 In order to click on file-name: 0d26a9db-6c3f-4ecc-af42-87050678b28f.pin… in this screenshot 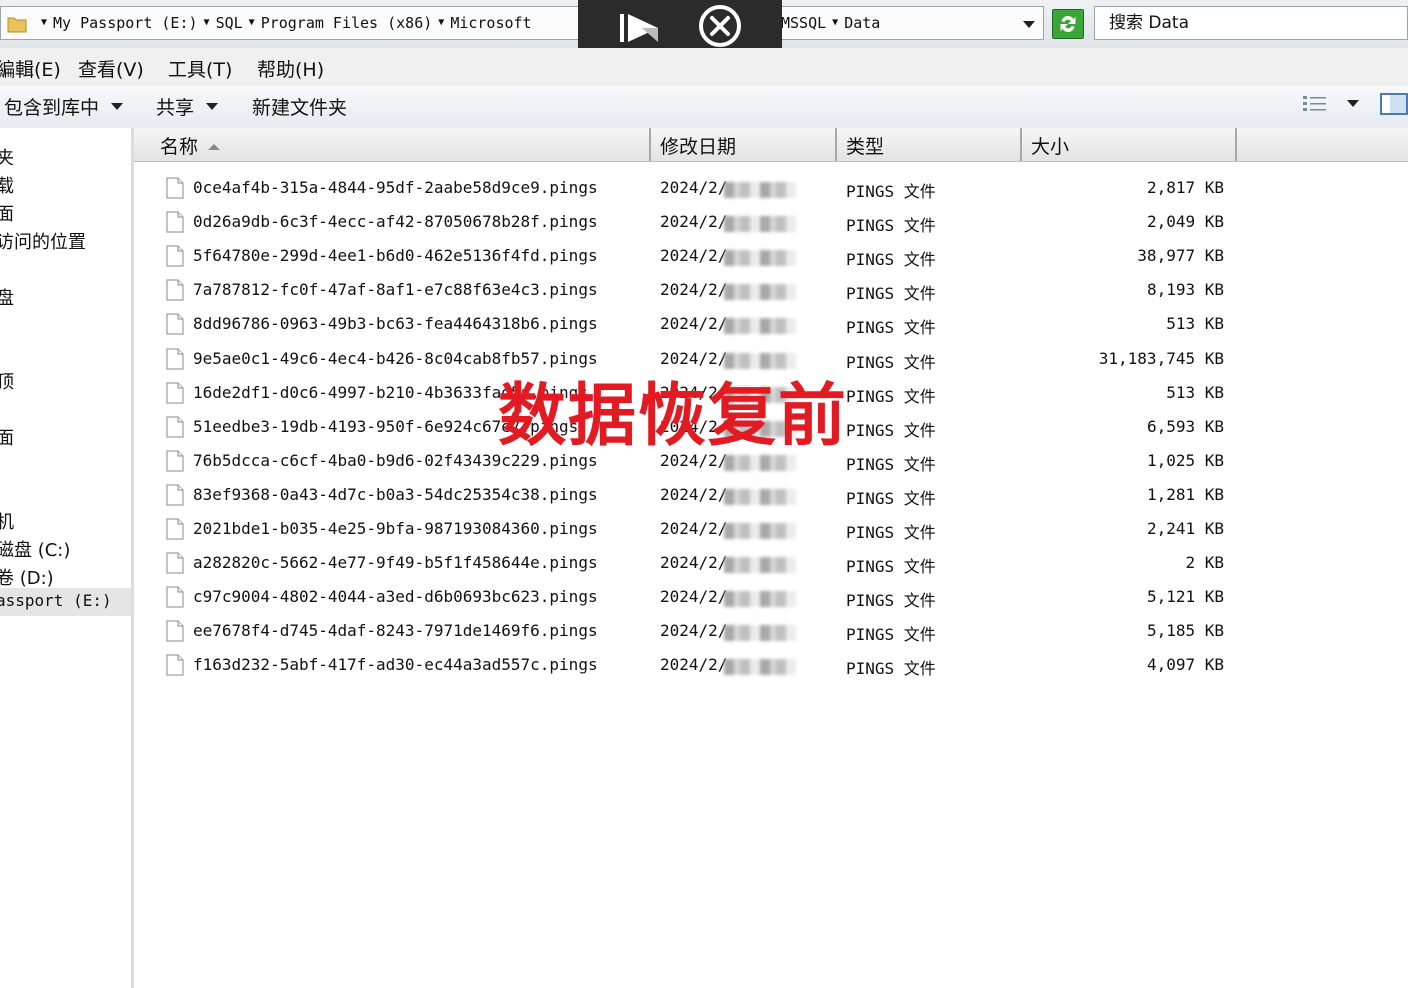, I will do `click(395, 222)`.